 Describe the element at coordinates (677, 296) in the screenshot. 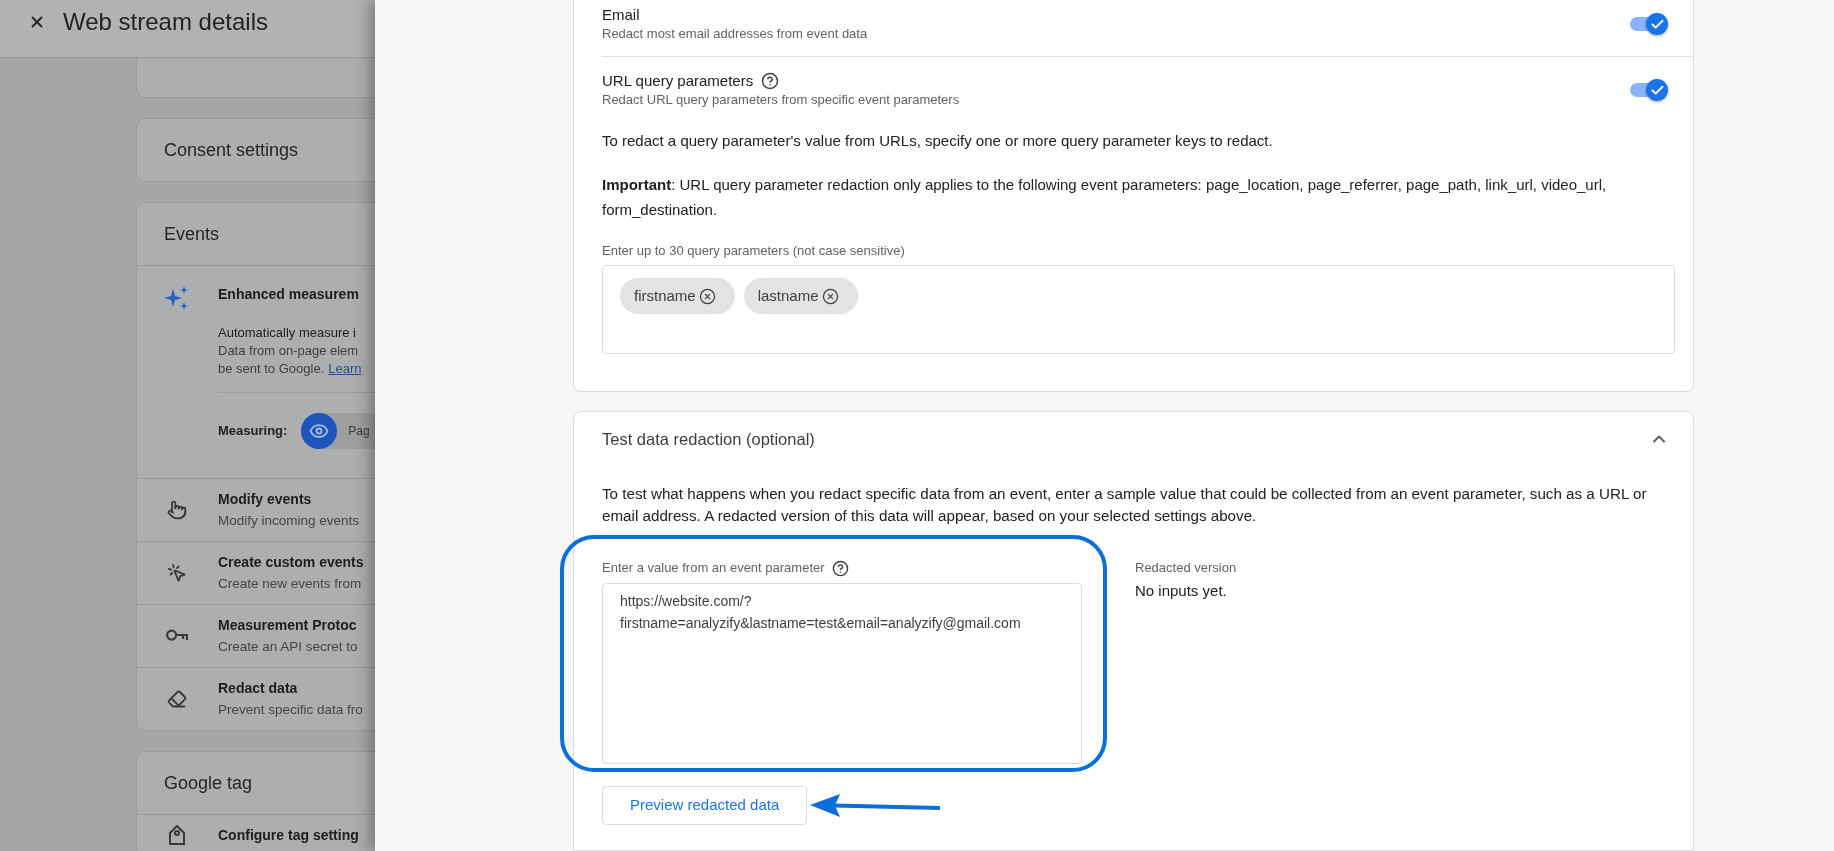

I see `parameter-chip: firstname` at that location.